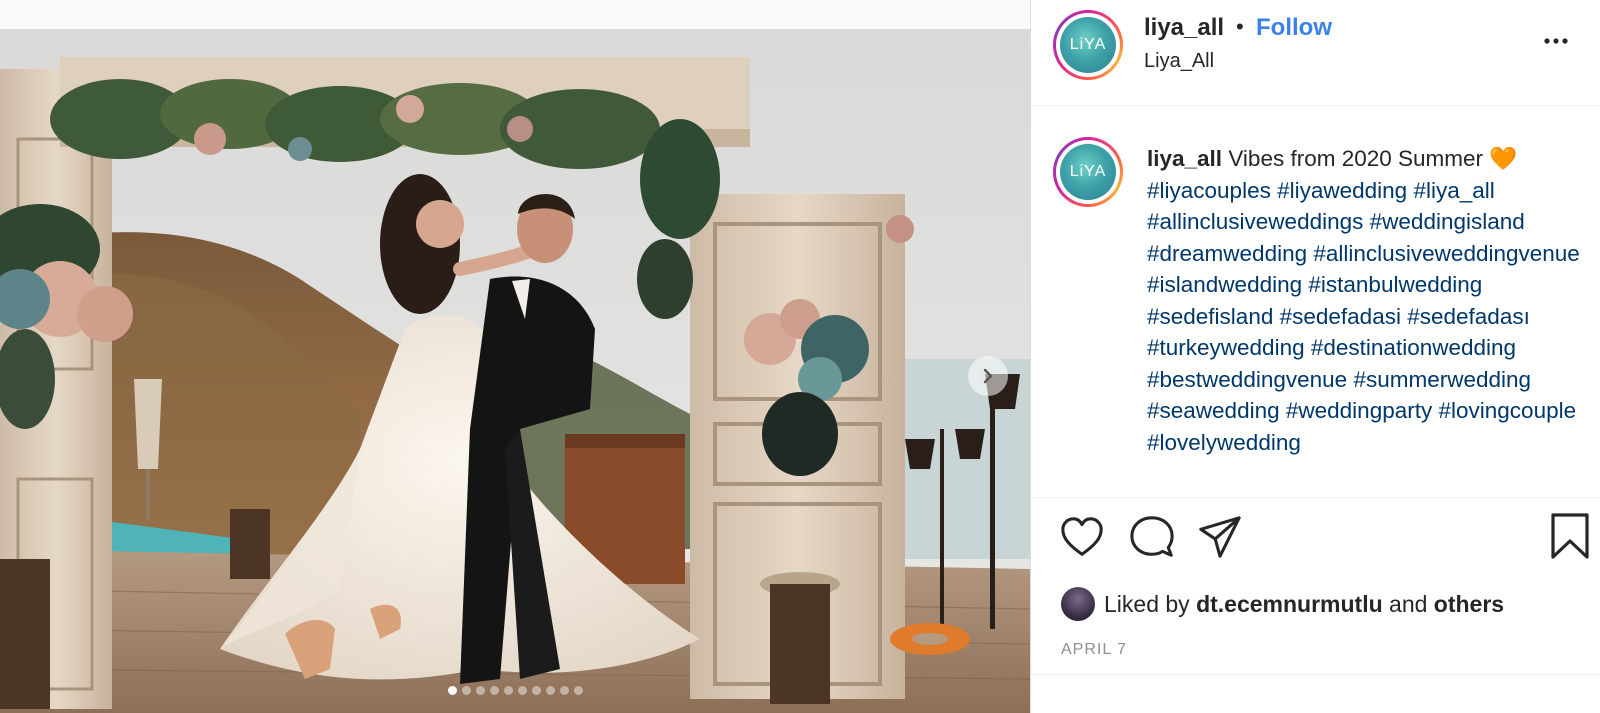 The height and width of the screenshot is (713, 1600). Describe the element at coordinates (1342, 190) in the screenshot. I see `hashtag-link: #liyawedding` at that location.